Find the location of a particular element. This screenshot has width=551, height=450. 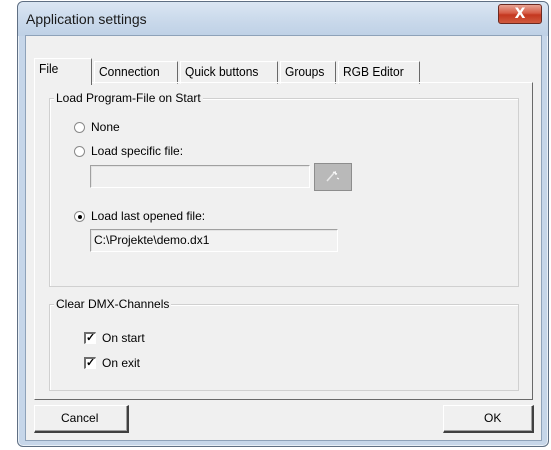

cancel-button-label: Cancel is located at coordinates (80, 418).